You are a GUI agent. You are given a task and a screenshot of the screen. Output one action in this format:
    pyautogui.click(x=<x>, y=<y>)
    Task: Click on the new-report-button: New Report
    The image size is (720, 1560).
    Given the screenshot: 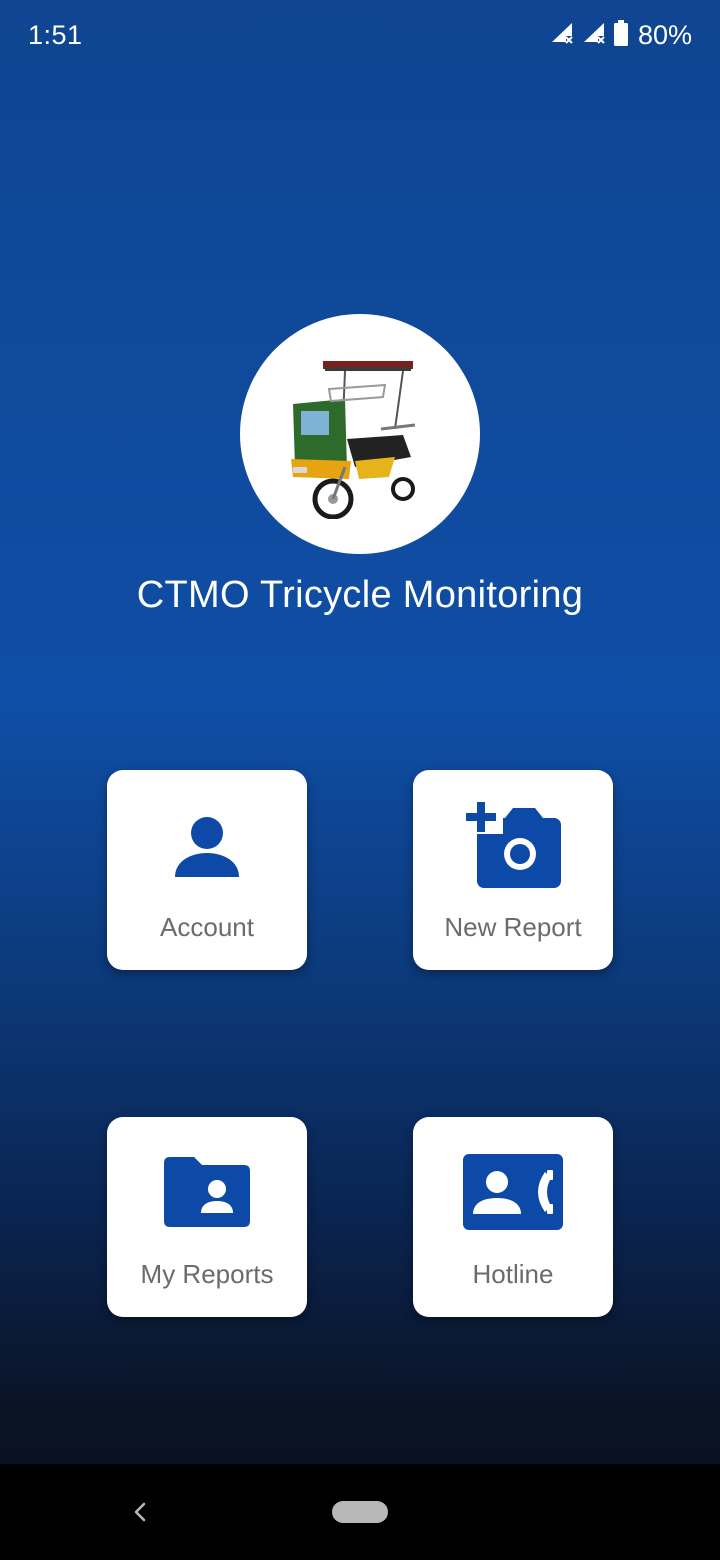 What is the action you would take?
    pyautogui.click(x=513, y=870)
    